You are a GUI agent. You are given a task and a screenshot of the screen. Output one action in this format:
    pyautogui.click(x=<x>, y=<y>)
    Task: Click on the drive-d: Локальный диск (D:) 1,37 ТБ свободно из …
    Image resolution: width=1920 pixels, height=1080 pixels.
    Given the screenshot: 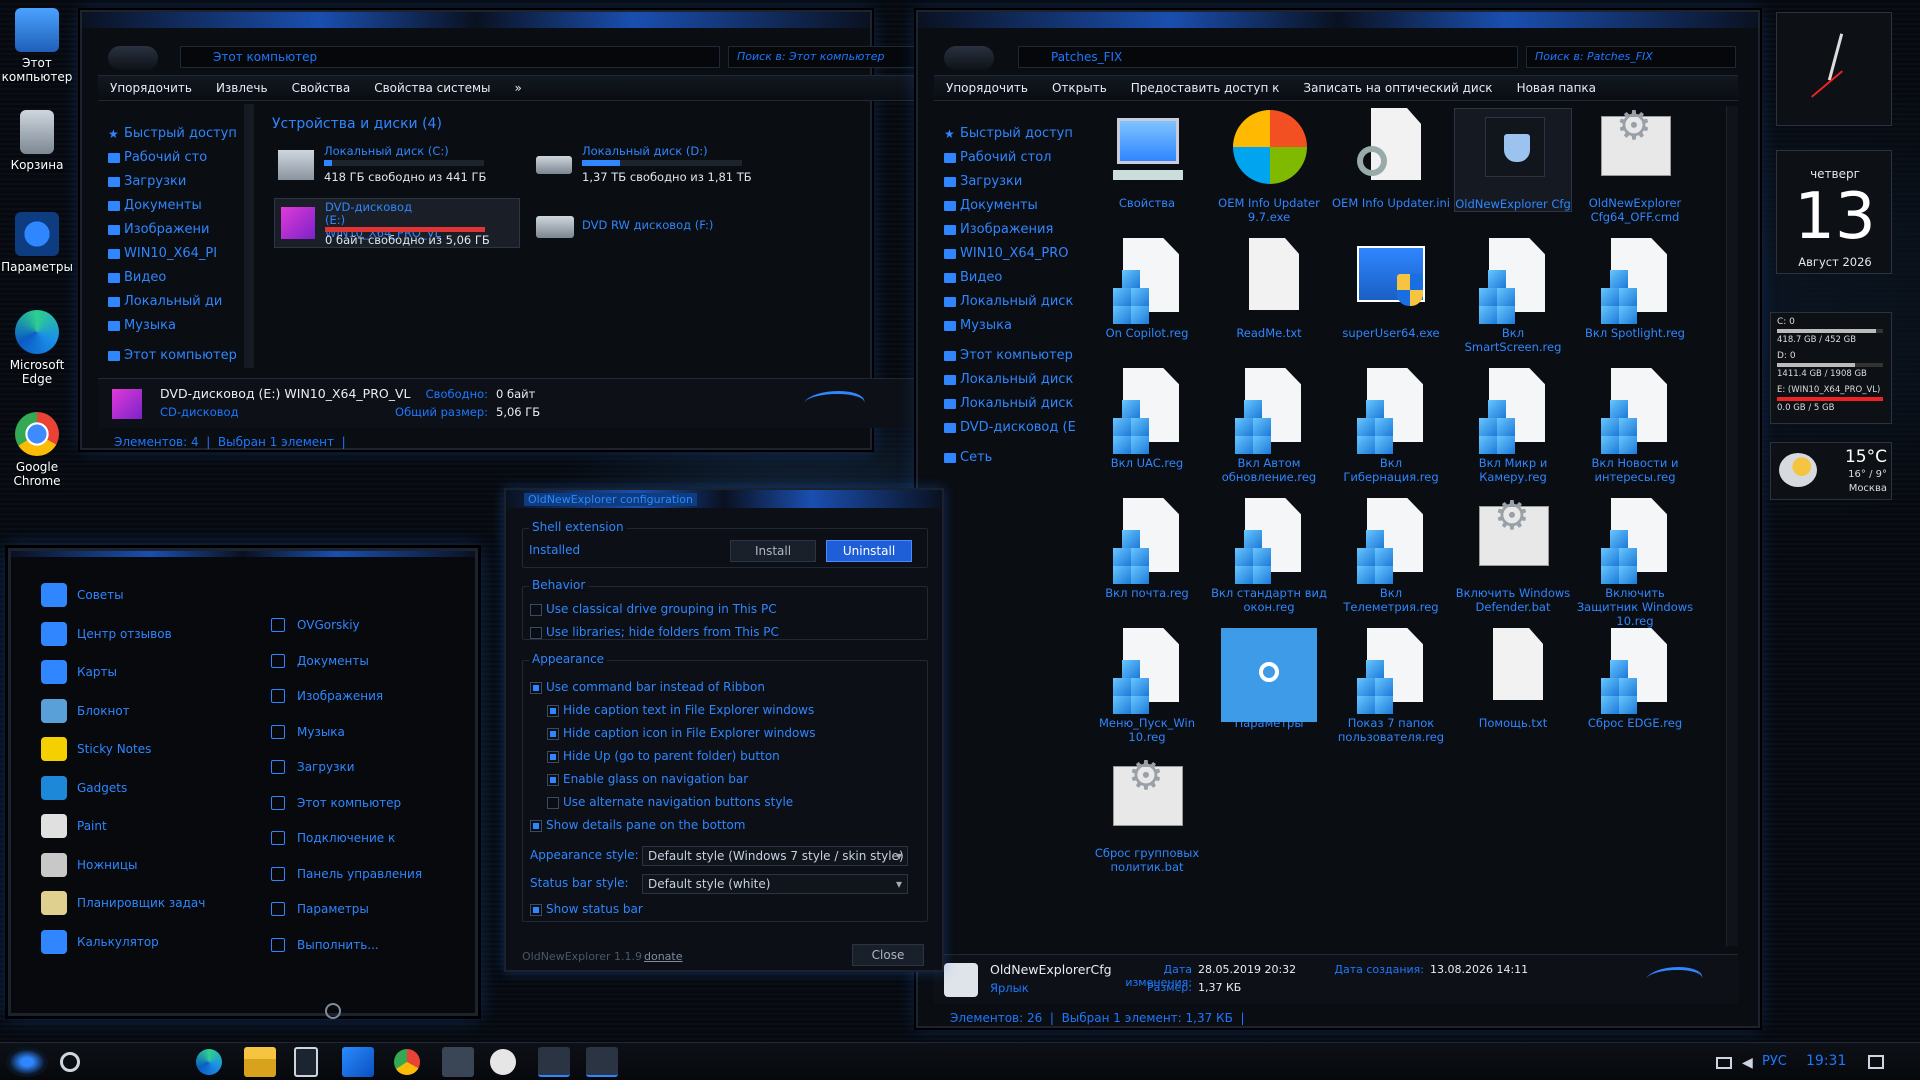 What is the action you would take?
    pyautogui.click(x=646, y=165)
    